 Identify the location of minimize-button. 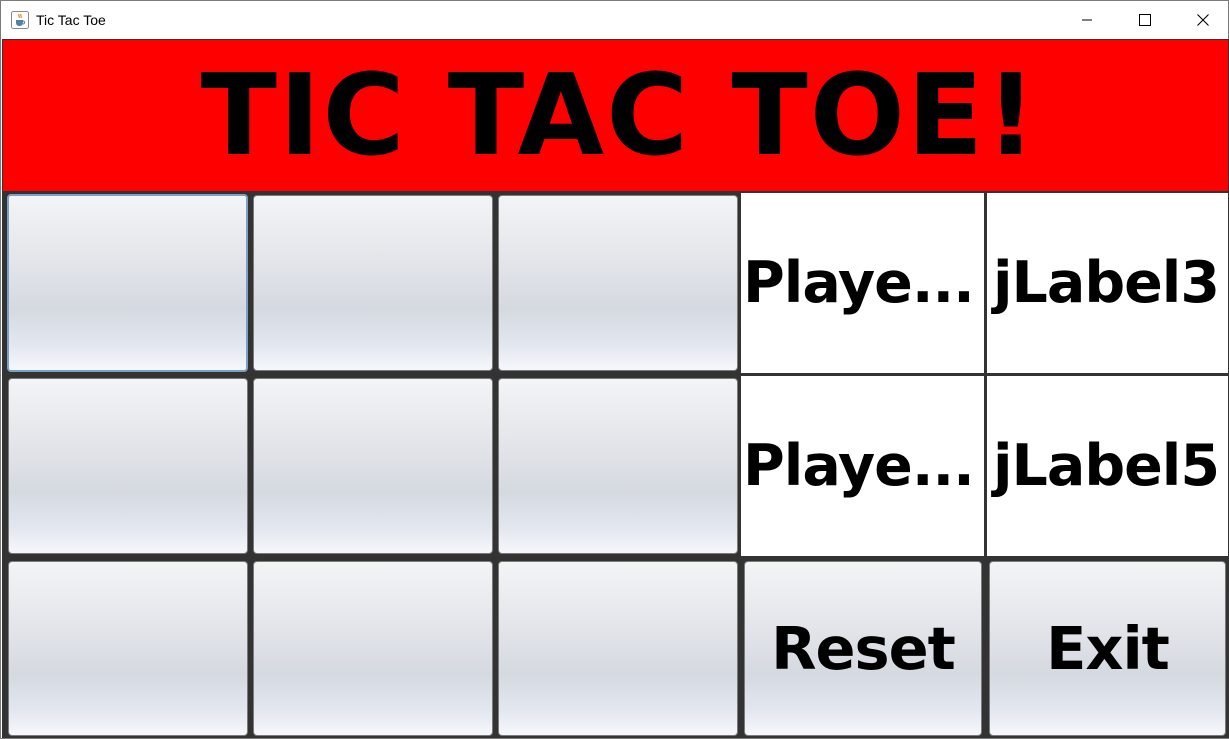
(1087, 20).